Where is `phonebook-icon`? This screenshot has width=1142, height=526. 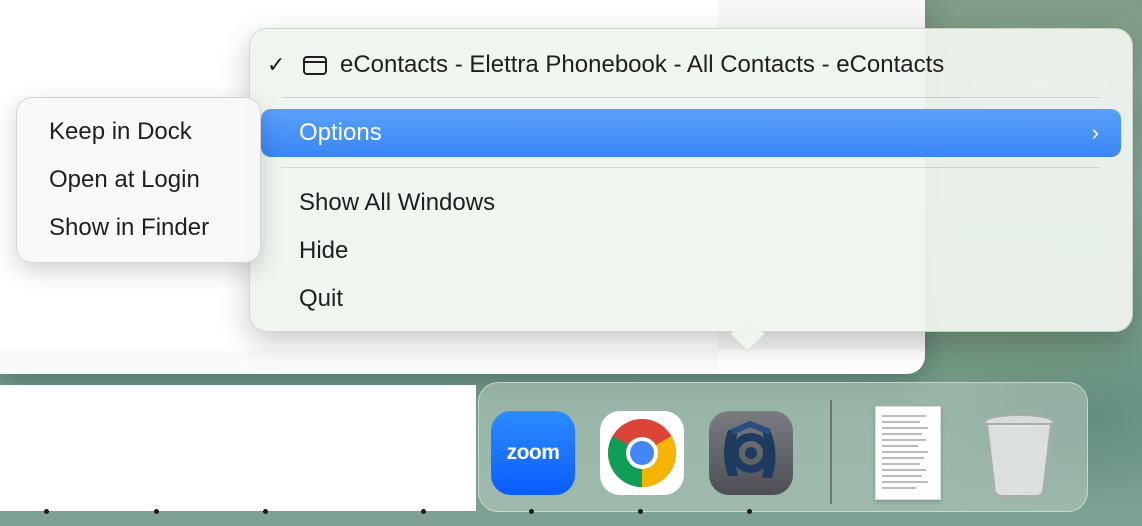 phonebook-icon is located at coordinates (750, 449).